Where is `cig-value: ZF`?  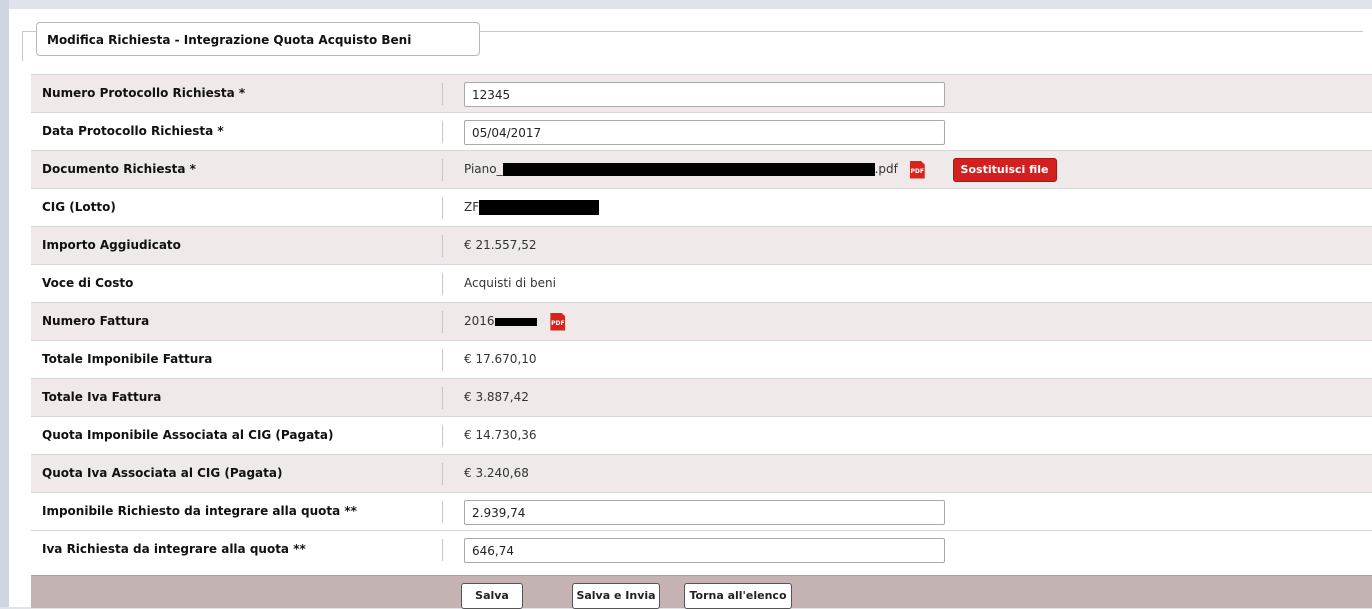 cig-value: ZF is located at coordinates (532, 207).